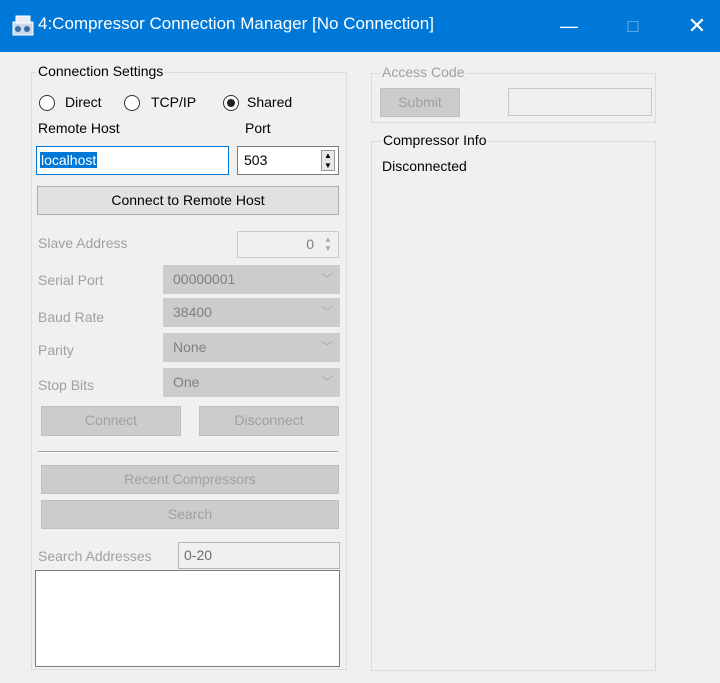  I want to click on remote-host-input: localhost, so click(132, 160).